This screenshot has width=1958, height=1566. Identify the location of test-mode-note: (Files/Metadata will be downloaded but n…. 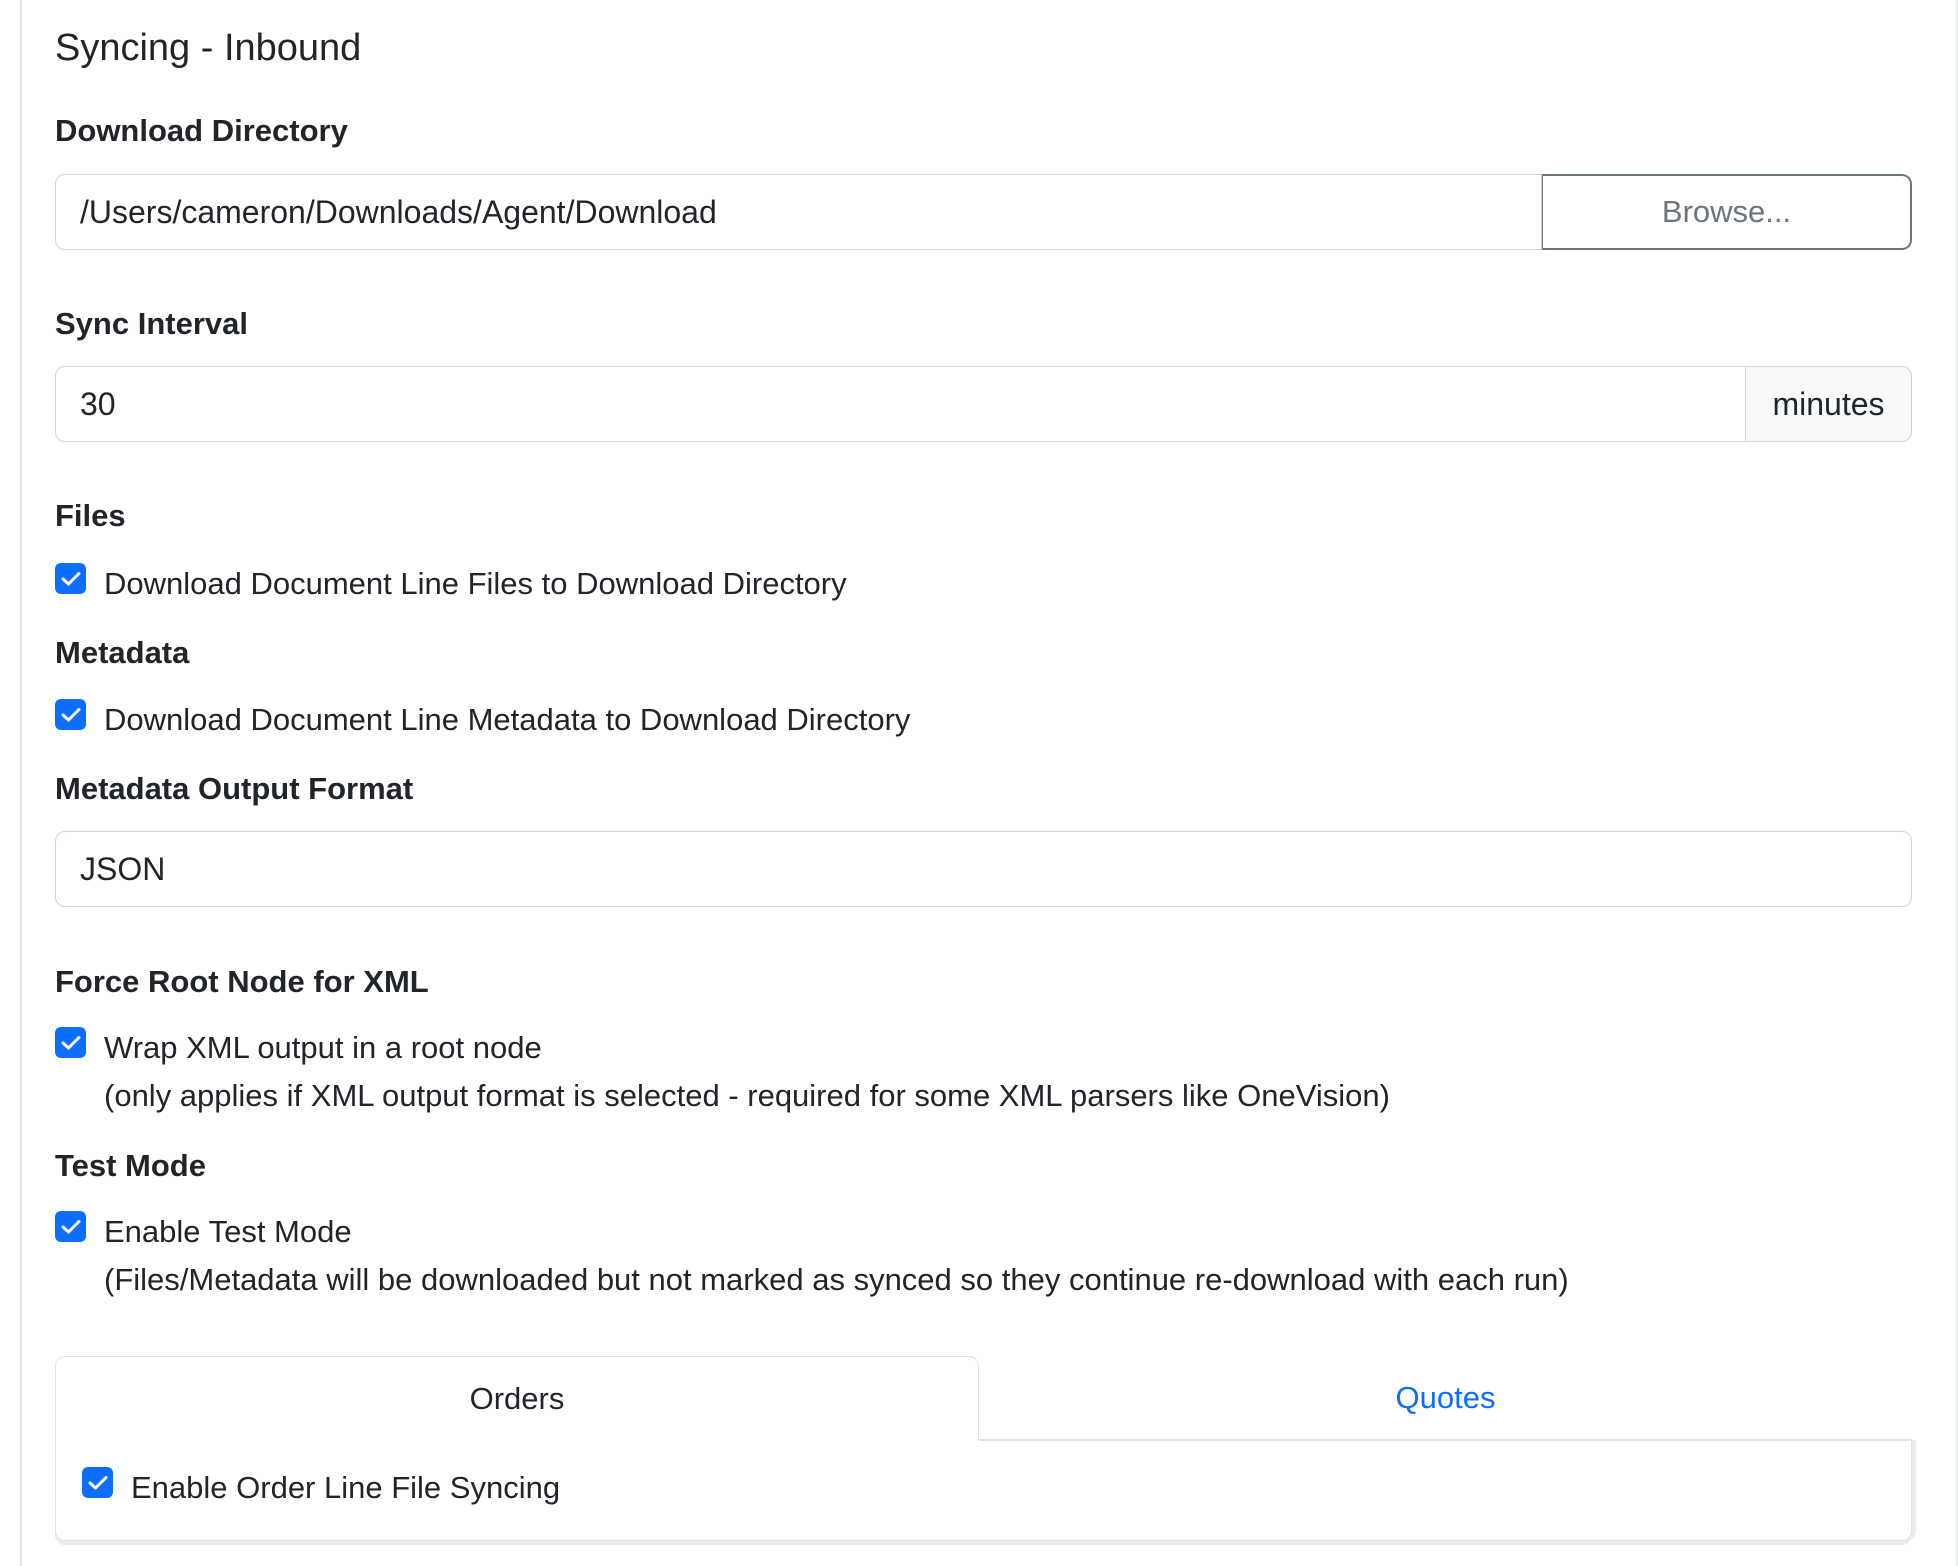
(836, 1280).